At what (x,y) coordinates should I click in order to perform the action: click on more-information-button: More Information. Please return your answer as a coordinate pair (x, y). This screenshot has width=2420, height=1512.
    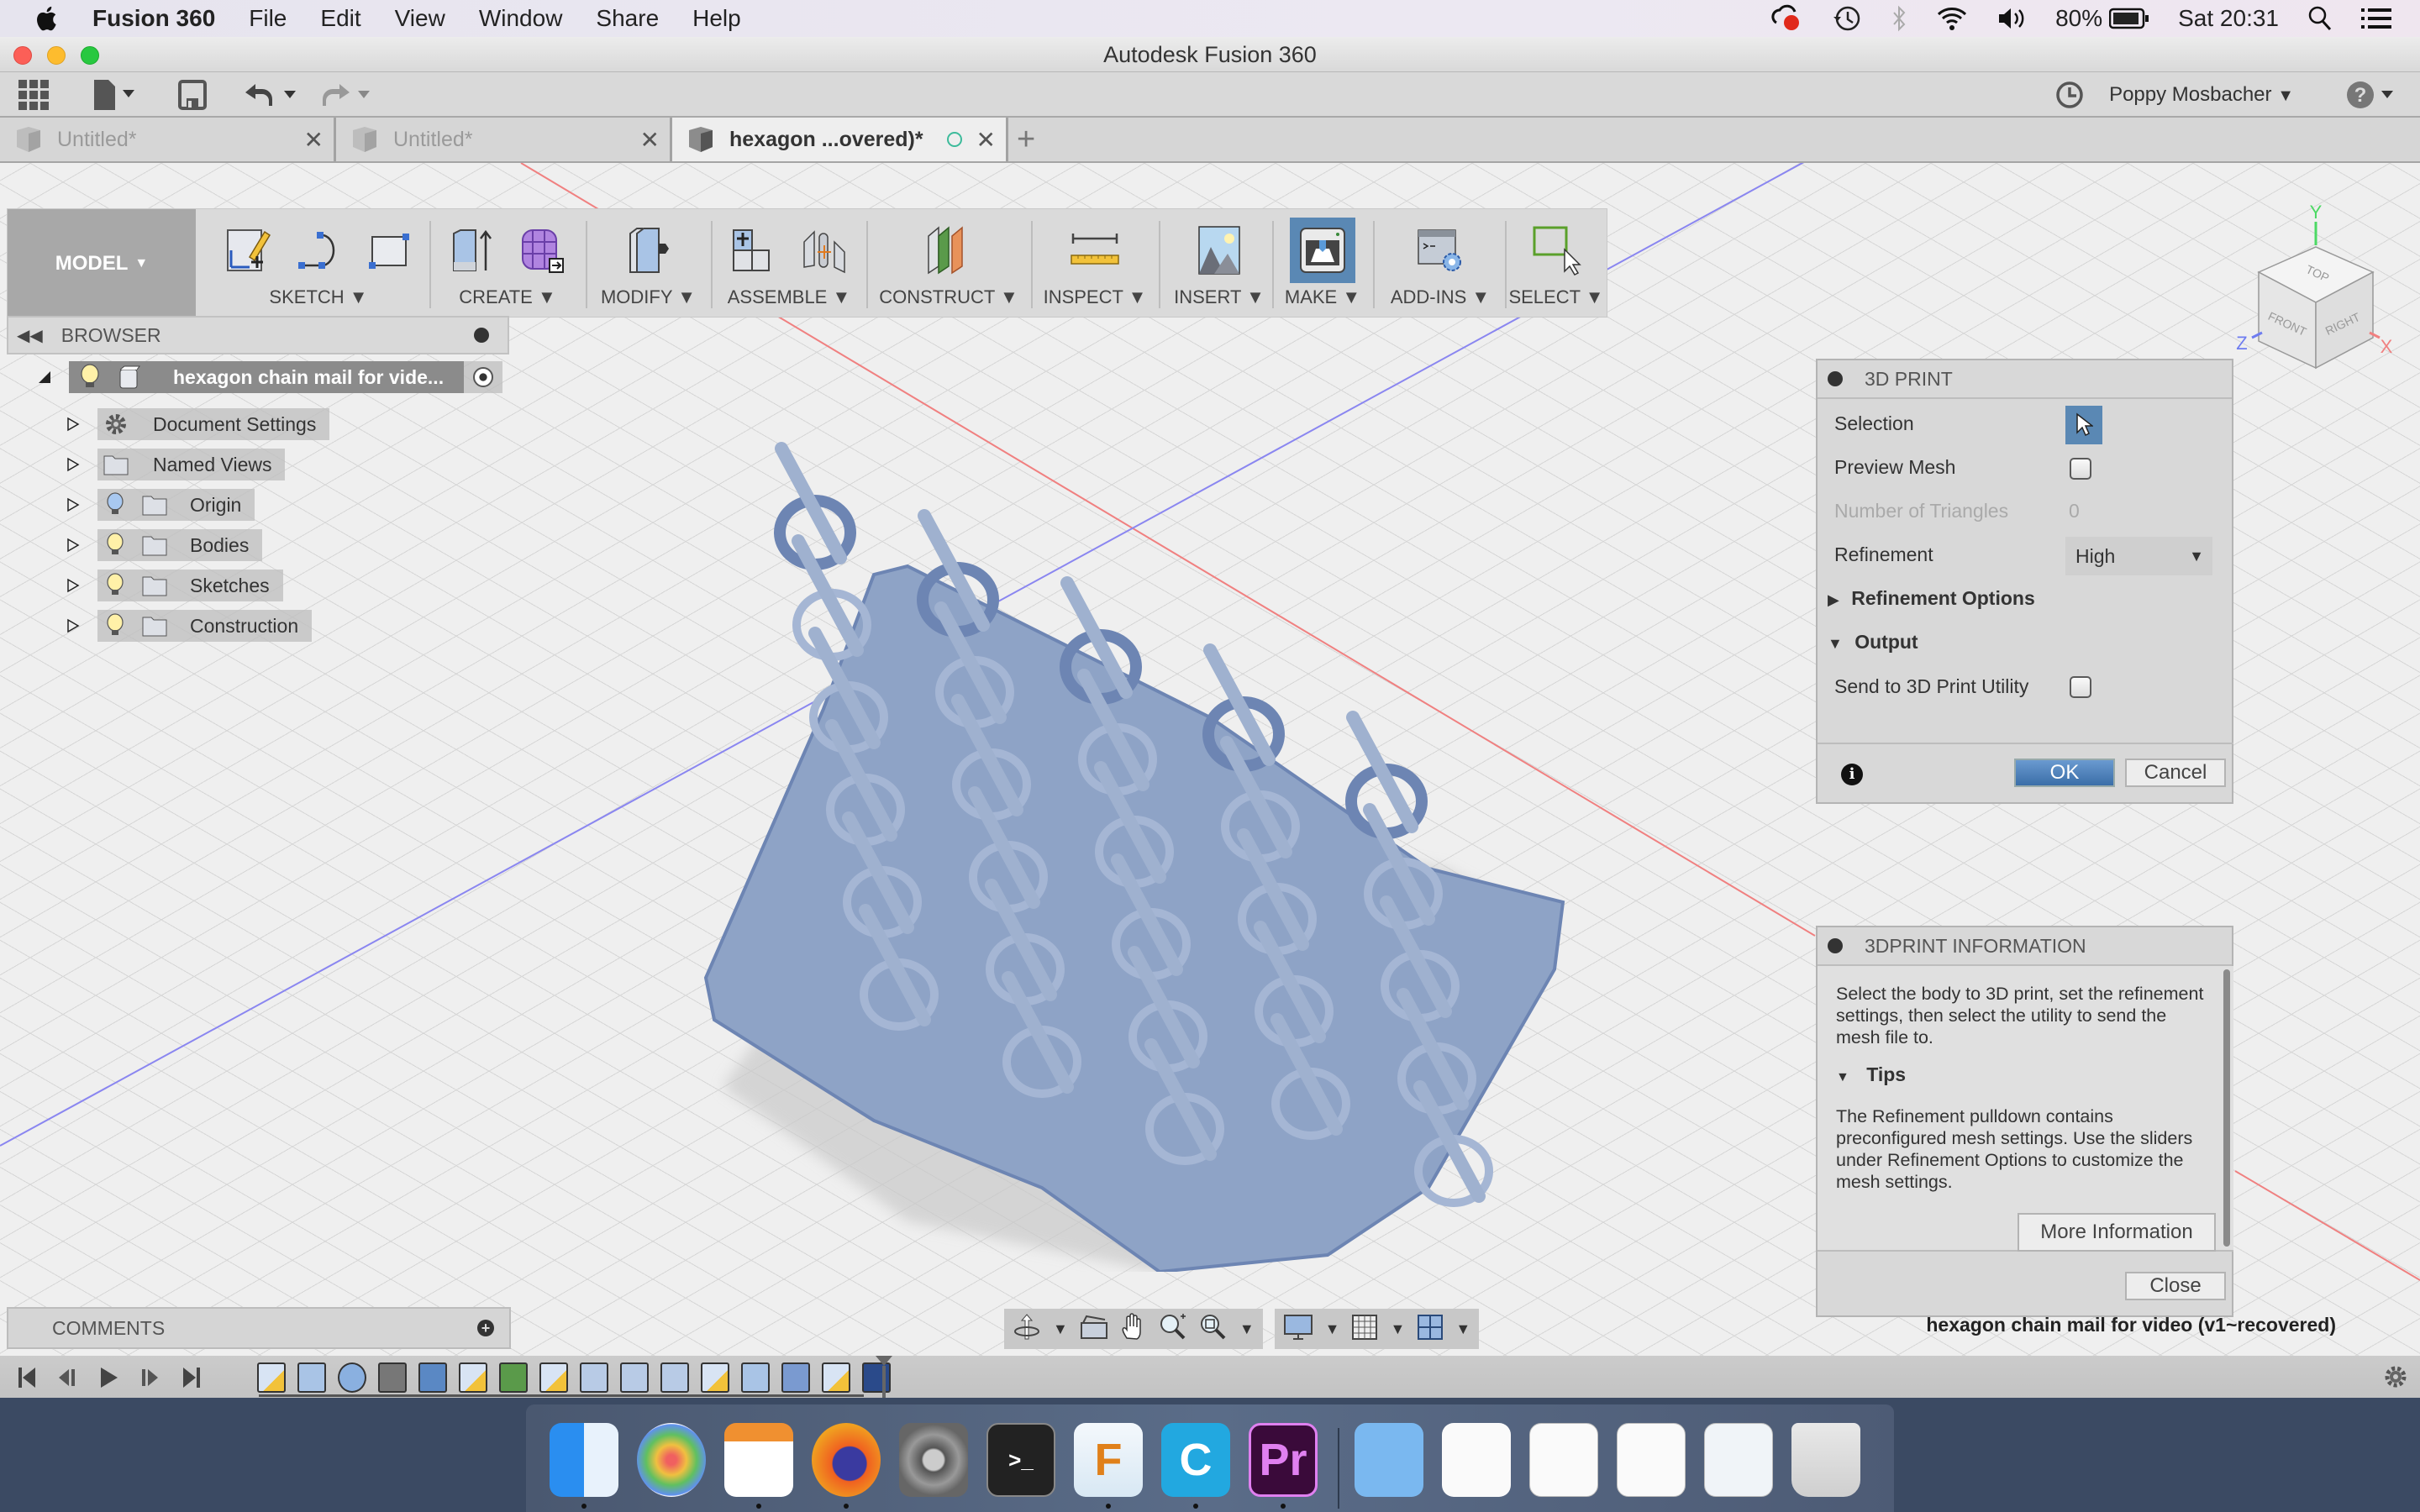
    Looking at the image, I should click on (2117, 1232).